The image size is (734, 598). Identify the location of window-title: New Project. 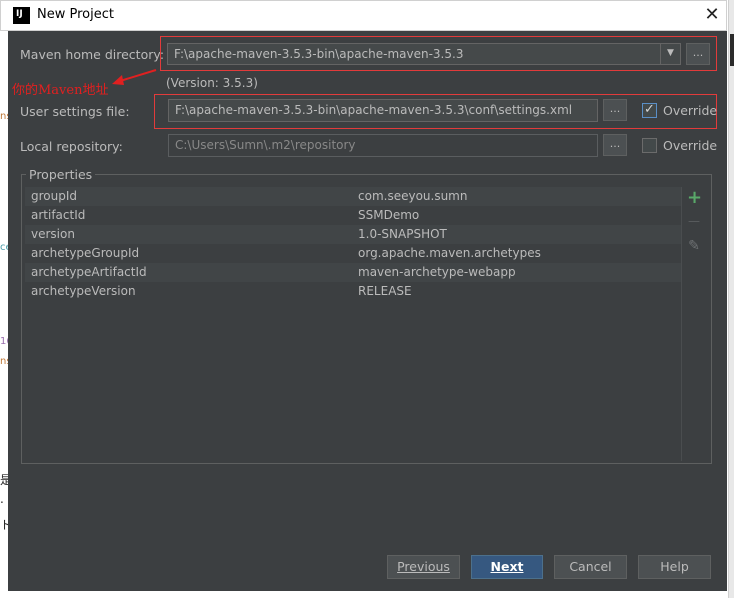
(75, 14).